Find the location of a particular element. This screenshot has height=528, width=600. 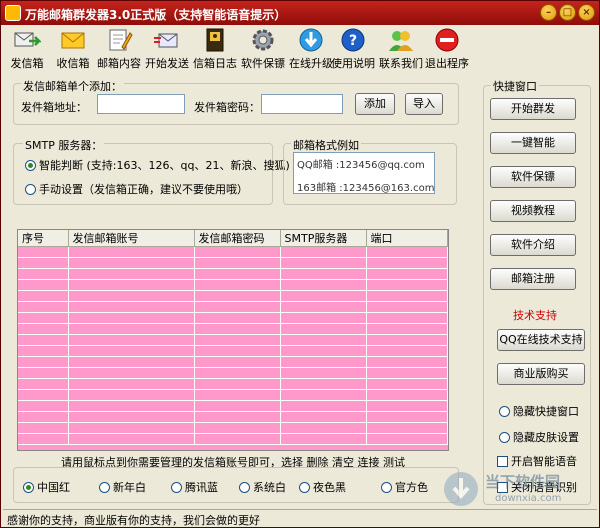

mailbox-register-button: 邮箱注册 is located at coordinates (533, 279).